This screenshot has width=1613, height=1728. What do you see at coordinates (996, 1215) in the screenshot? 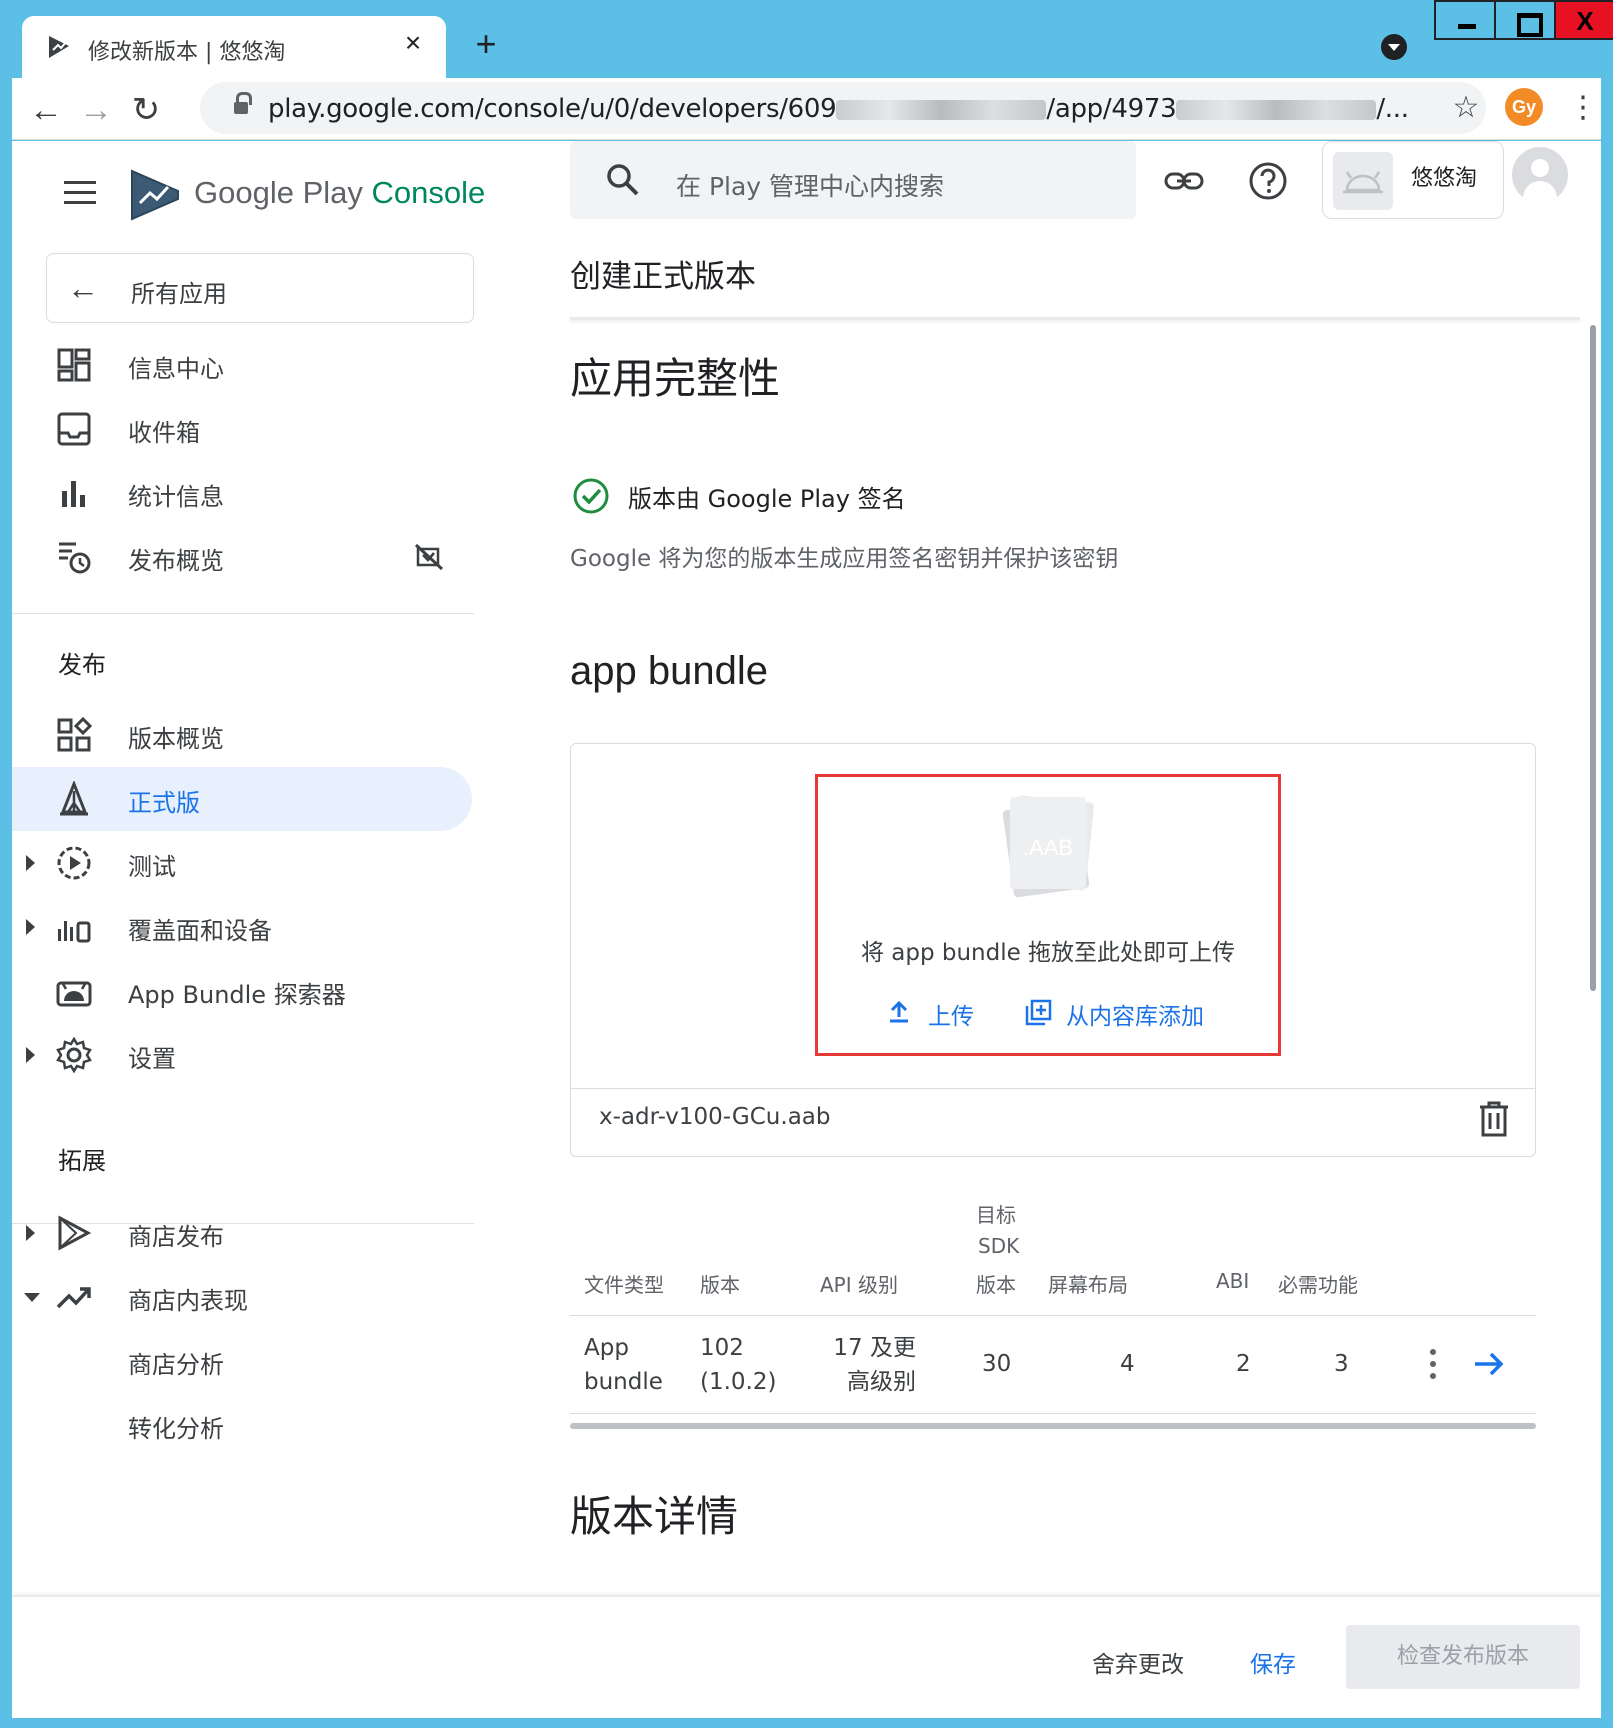
I see `col-header-target-sdk: 目标` at bounding box center [996, 1215].